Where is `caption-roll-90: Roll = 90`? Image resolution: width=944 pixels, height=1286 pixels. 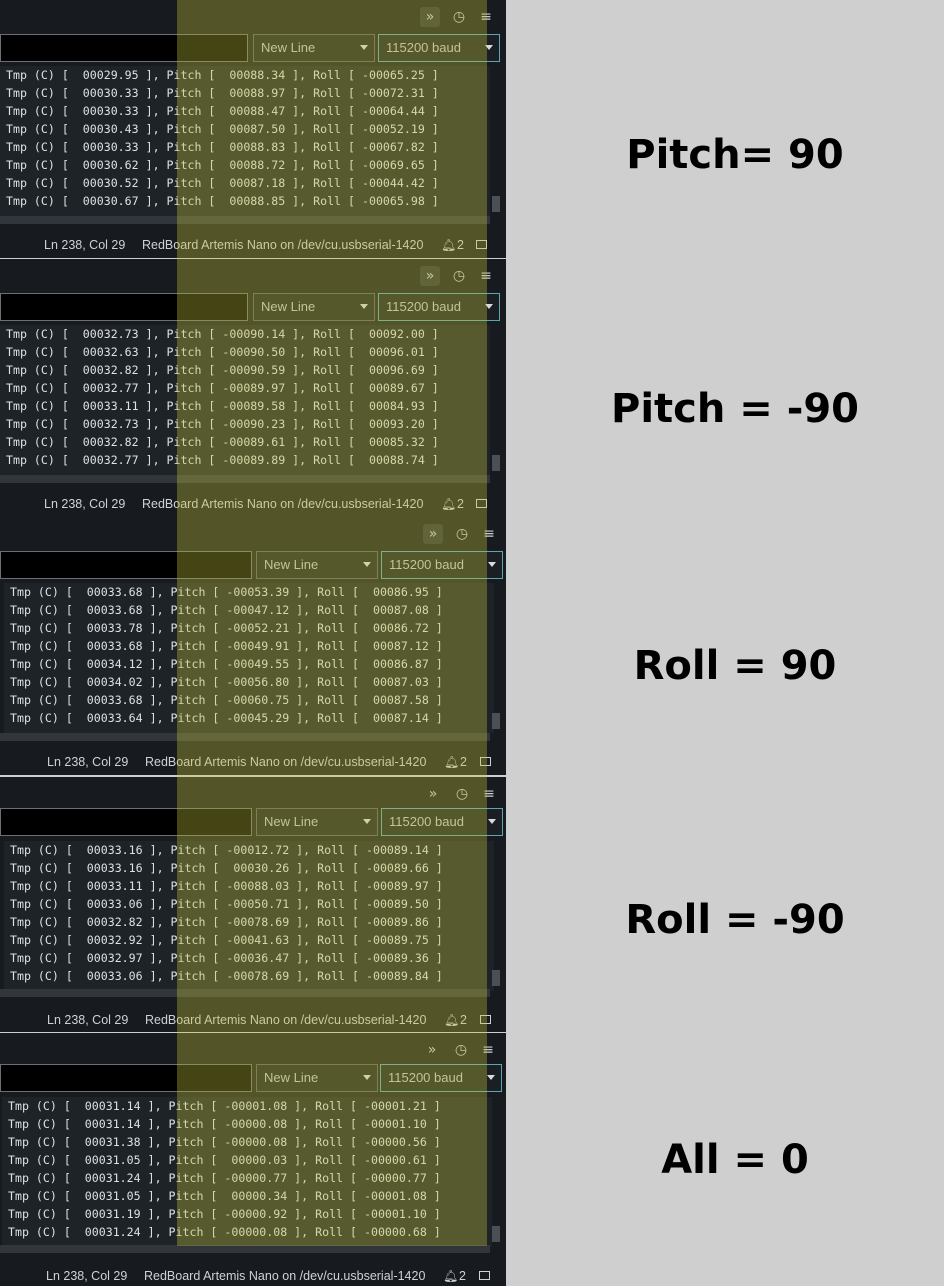 caption-roll-90: Roll = 90 is located at coordinates (735, 666).